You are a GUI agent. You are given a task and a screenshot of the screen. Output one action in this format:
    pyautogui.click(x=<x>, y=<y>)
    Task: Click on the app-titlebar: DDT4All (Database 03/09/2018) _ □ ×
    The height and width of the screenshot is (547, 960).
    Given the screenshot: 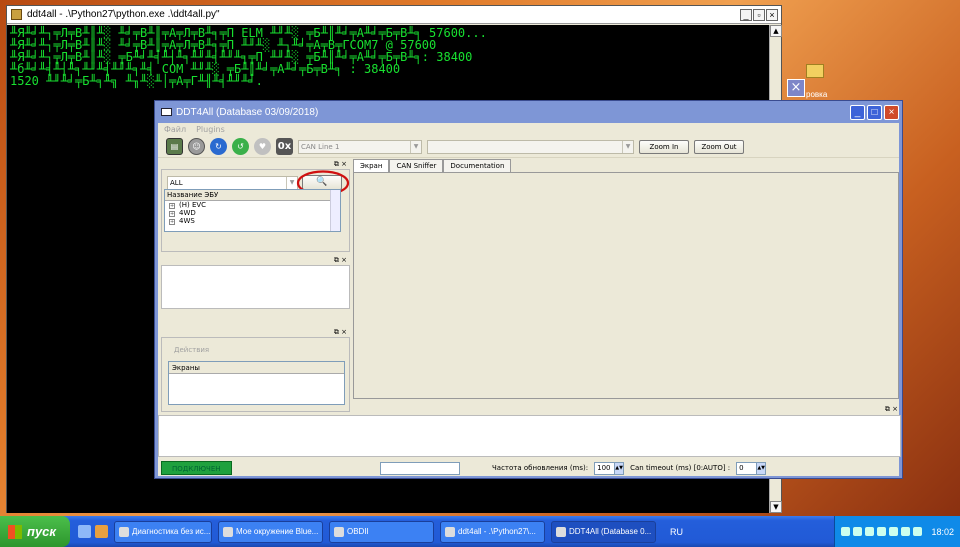 What is the action you would take?
    pyautogui.click(x=528, y=112)
    